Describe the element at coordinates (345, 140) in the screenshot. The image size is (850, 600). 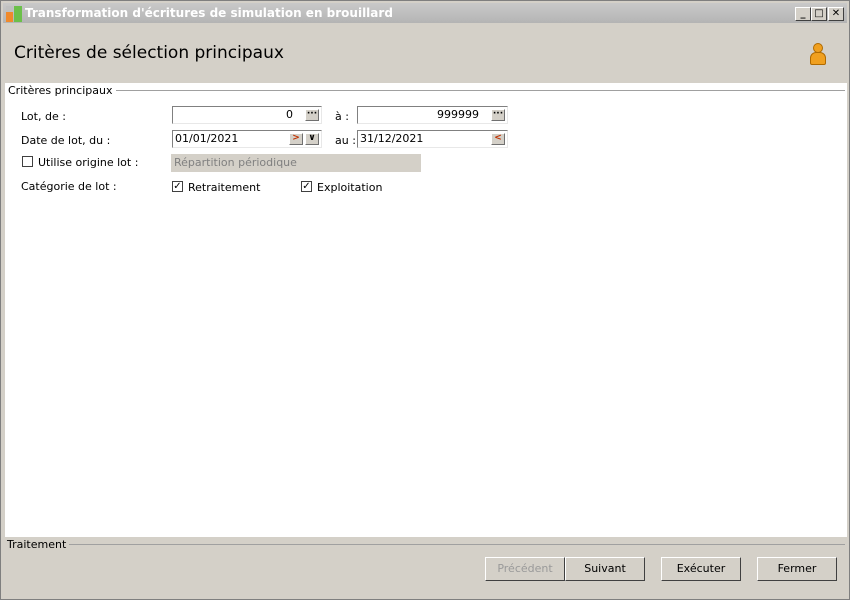
I see `date-to-label: au :` at that location.